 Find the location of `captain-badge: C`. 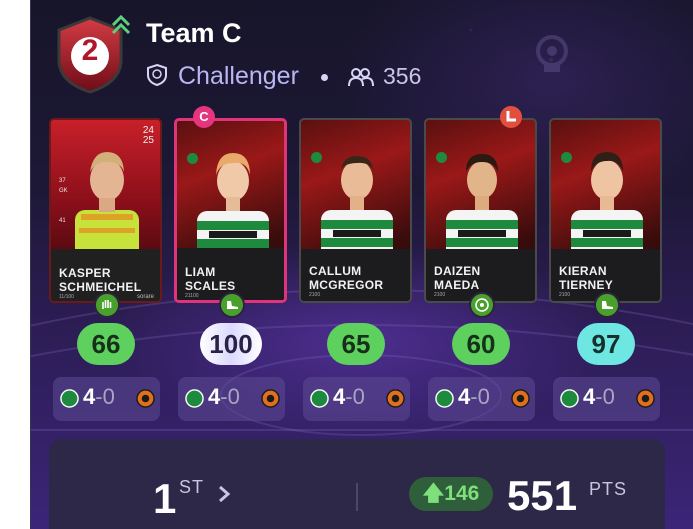

captain-badge: C is located at coordinates (204, 117).